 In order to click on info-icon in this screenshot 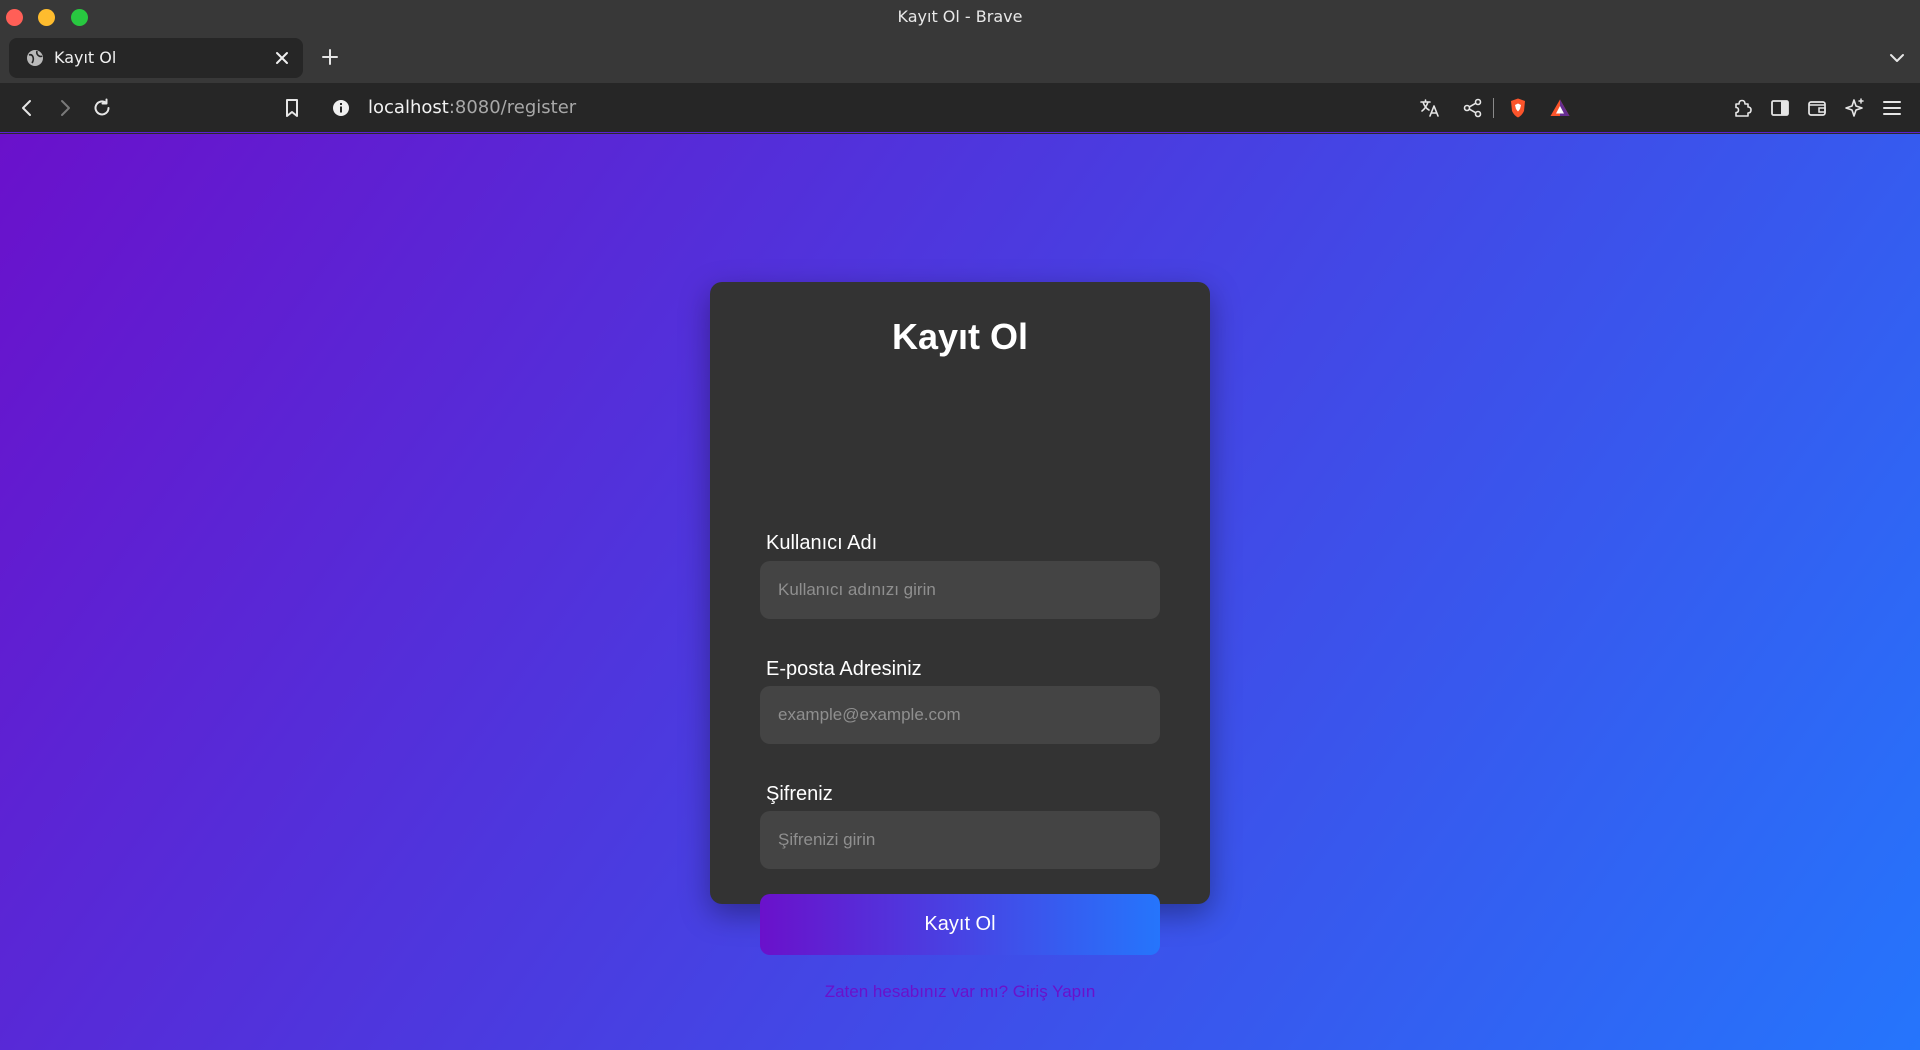, I will do `click(341, 108)`.